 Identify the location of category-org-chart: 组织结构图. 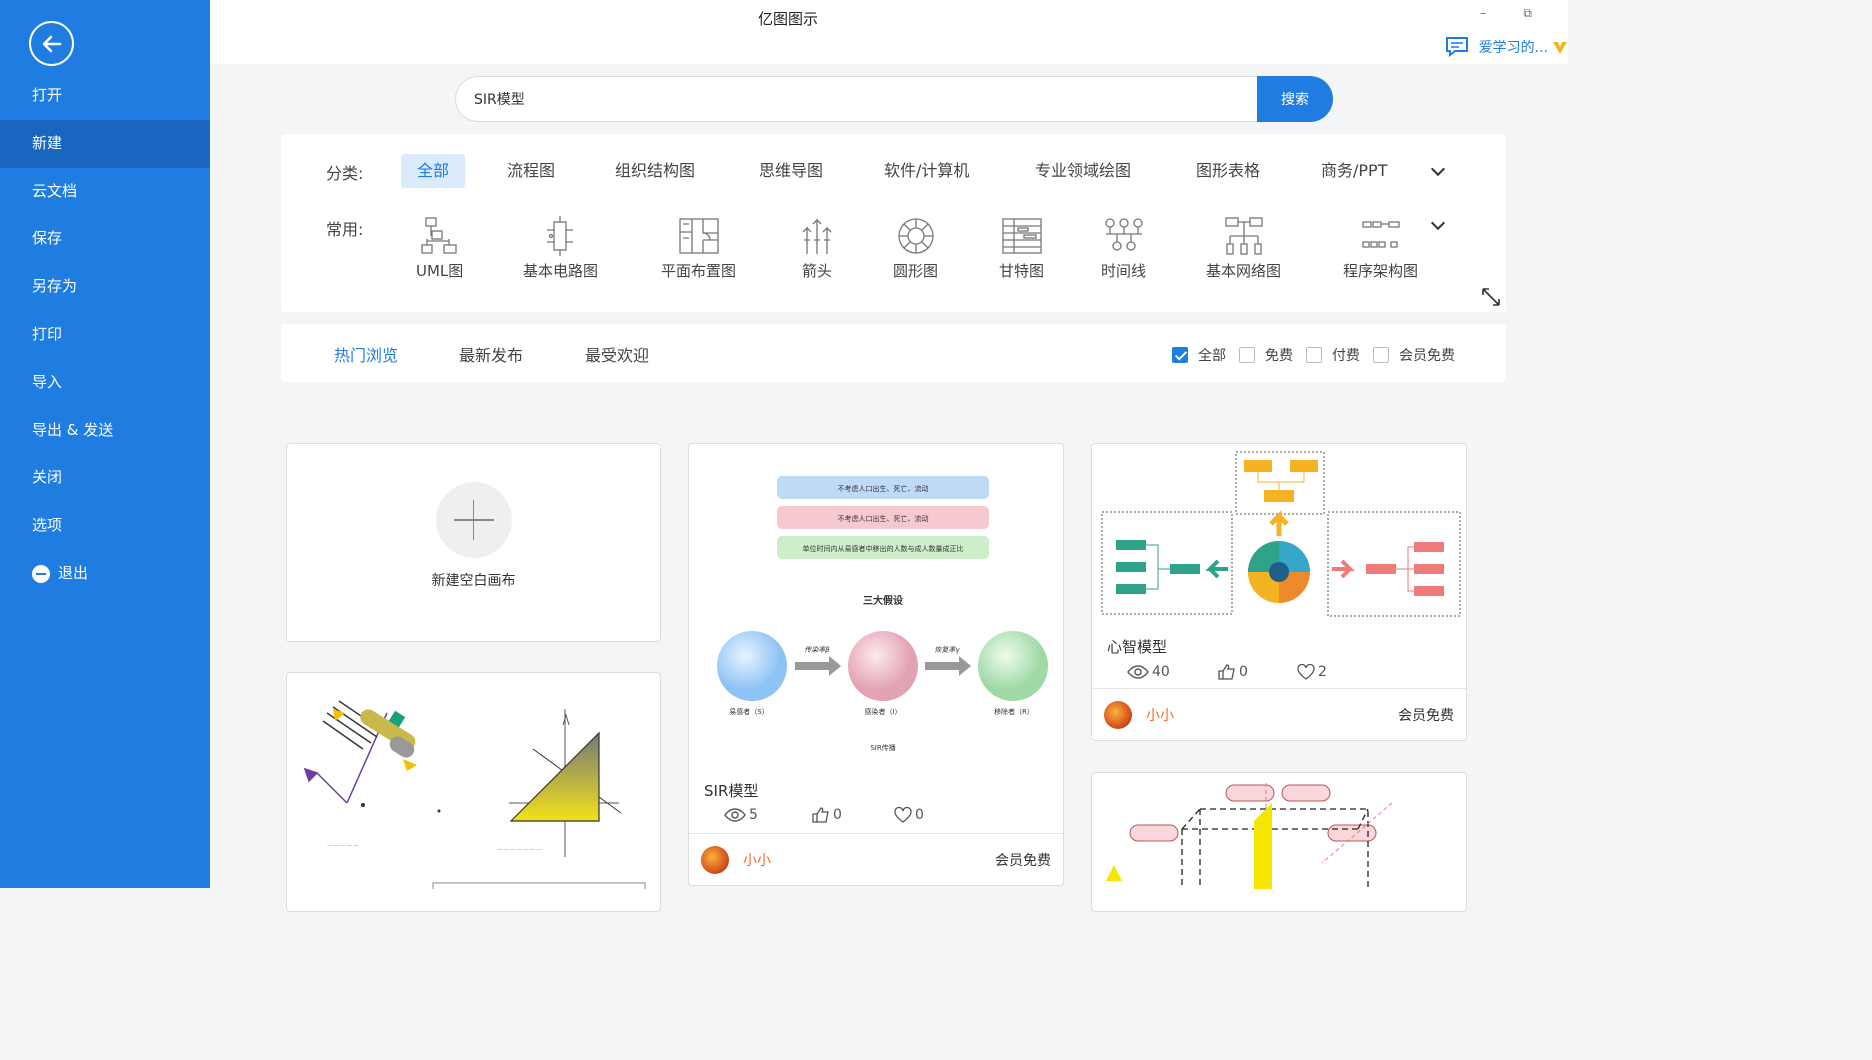
(655, 171).